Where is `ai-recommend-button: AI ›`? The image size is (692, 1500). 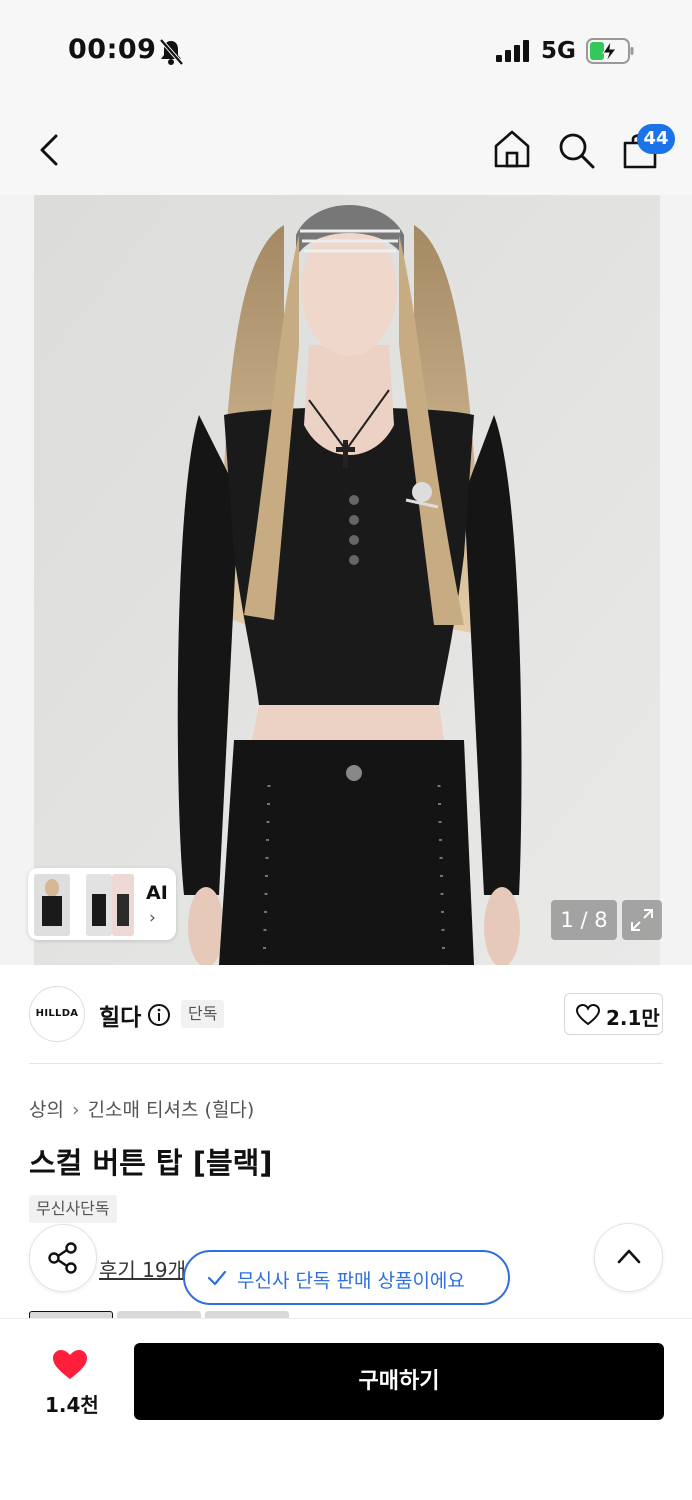 ai-recommend-button: AI › is located at coordinates (102, 904).